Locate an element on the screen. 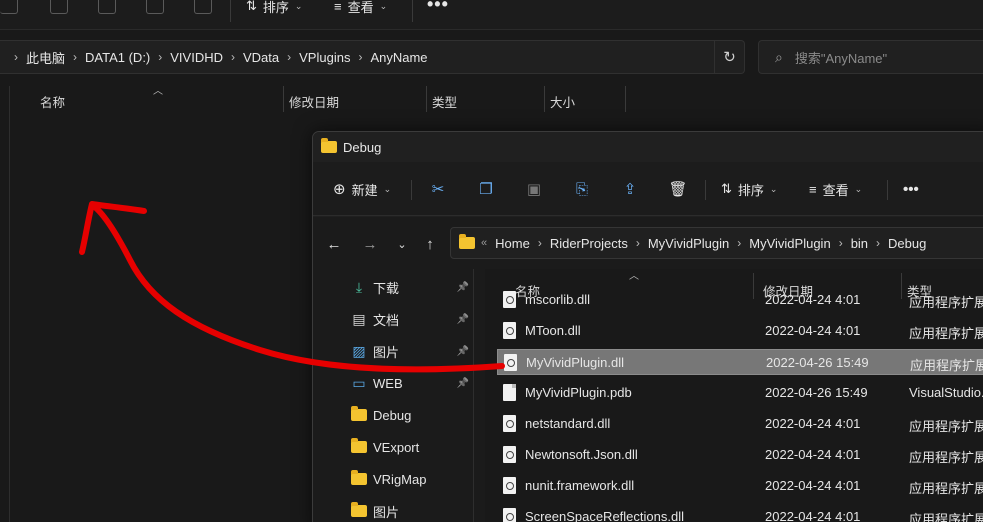 Image resolution: width=983 pixels, height=522 pixels. breadcrumb-item: bin is located at coordinates (859, 243).